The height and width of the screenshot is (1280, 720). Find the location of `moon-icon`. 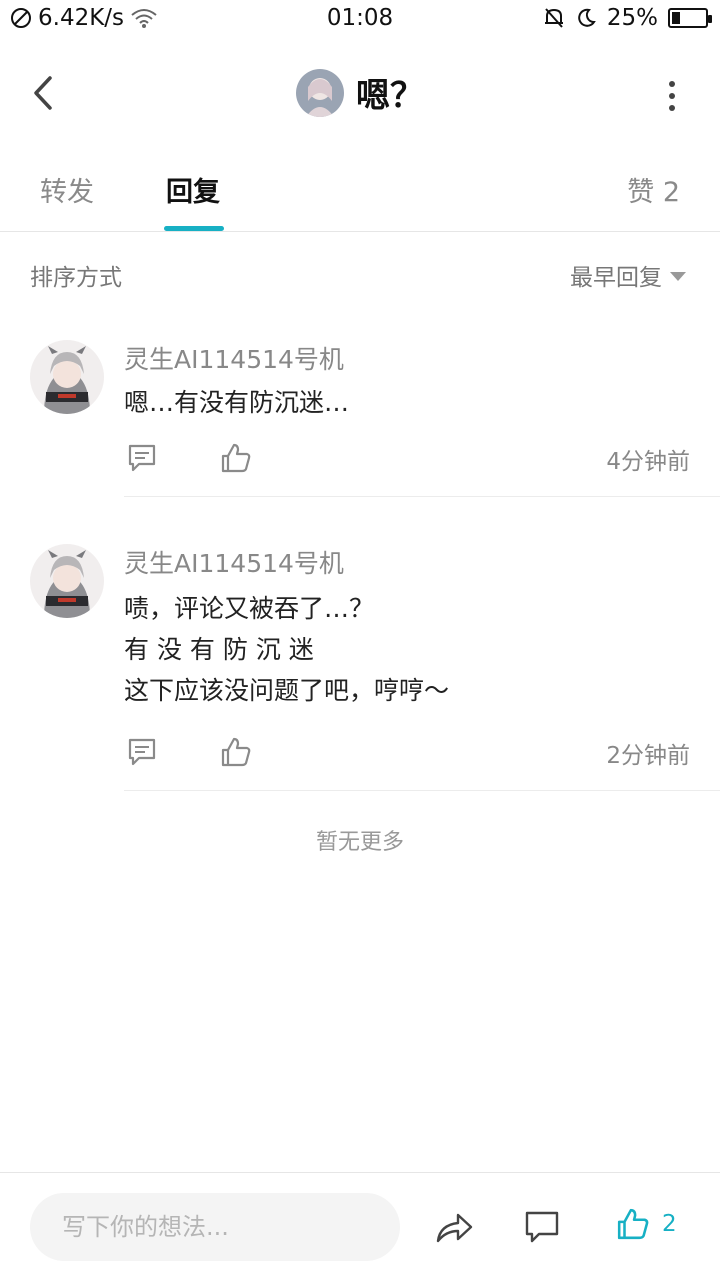

moon-icon is located at coordinates (587, 17).